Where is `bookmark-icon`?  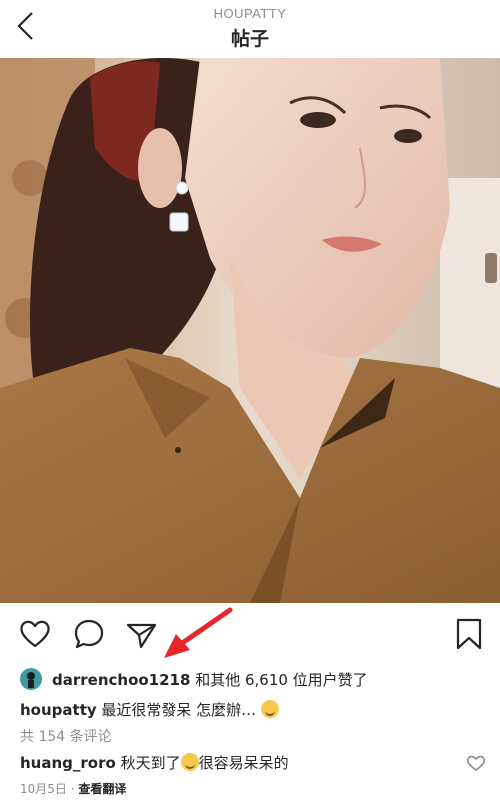 bookmark-icon is located at coordinates (469, 634).